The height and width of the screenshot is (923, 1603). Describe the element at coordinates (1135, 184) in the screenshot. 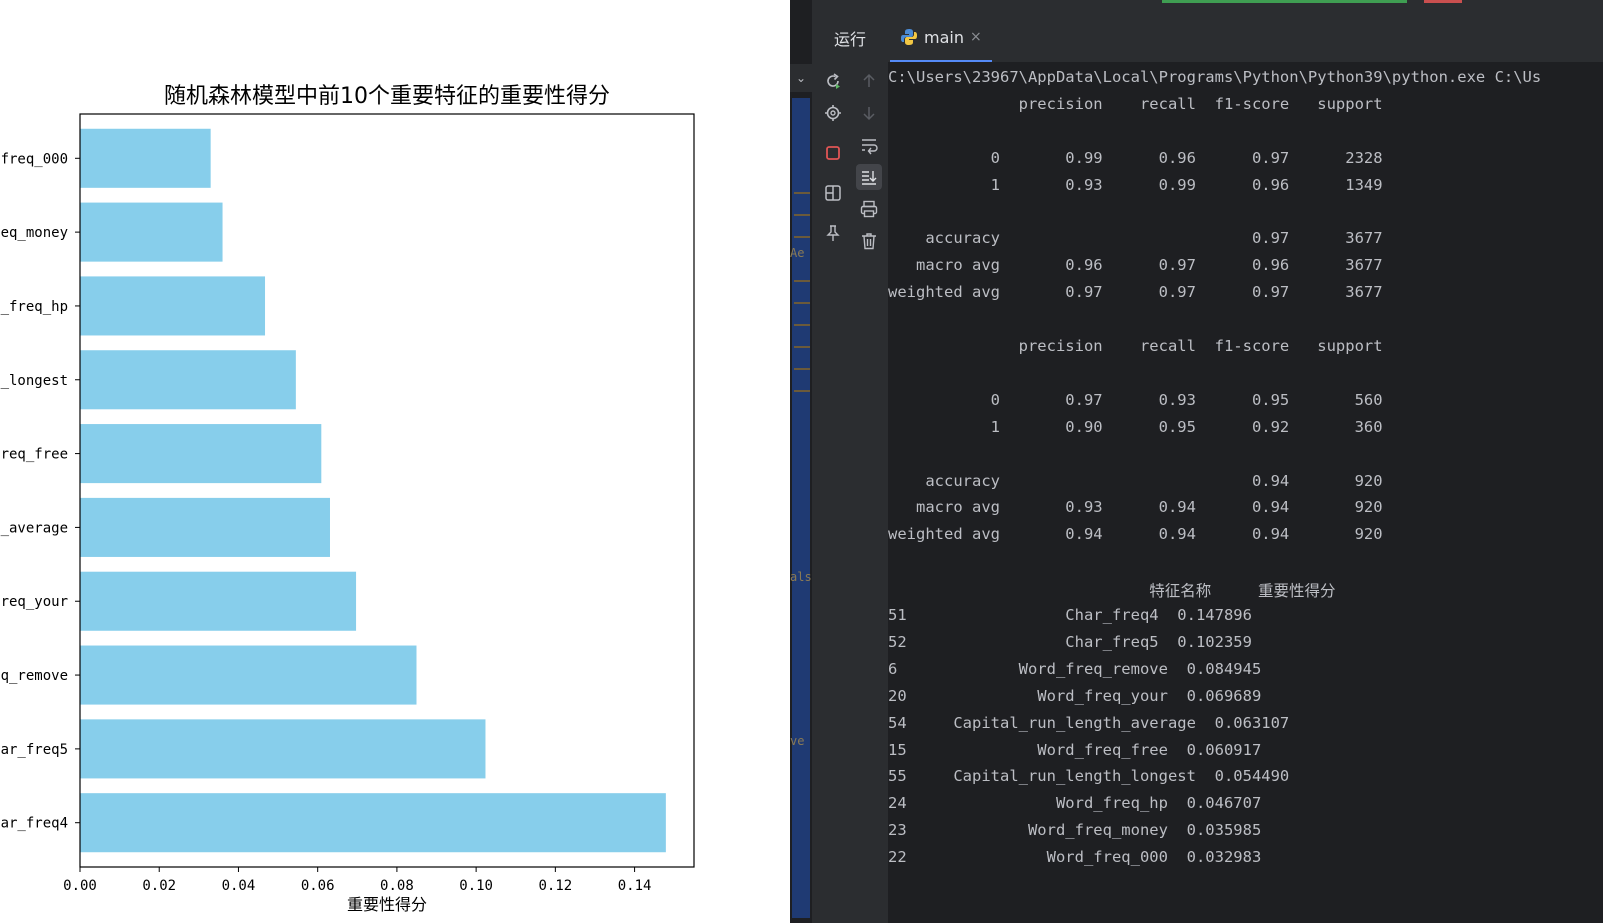

I see `console-line: 1 0.93 0.99 0.96 1349` at that location.